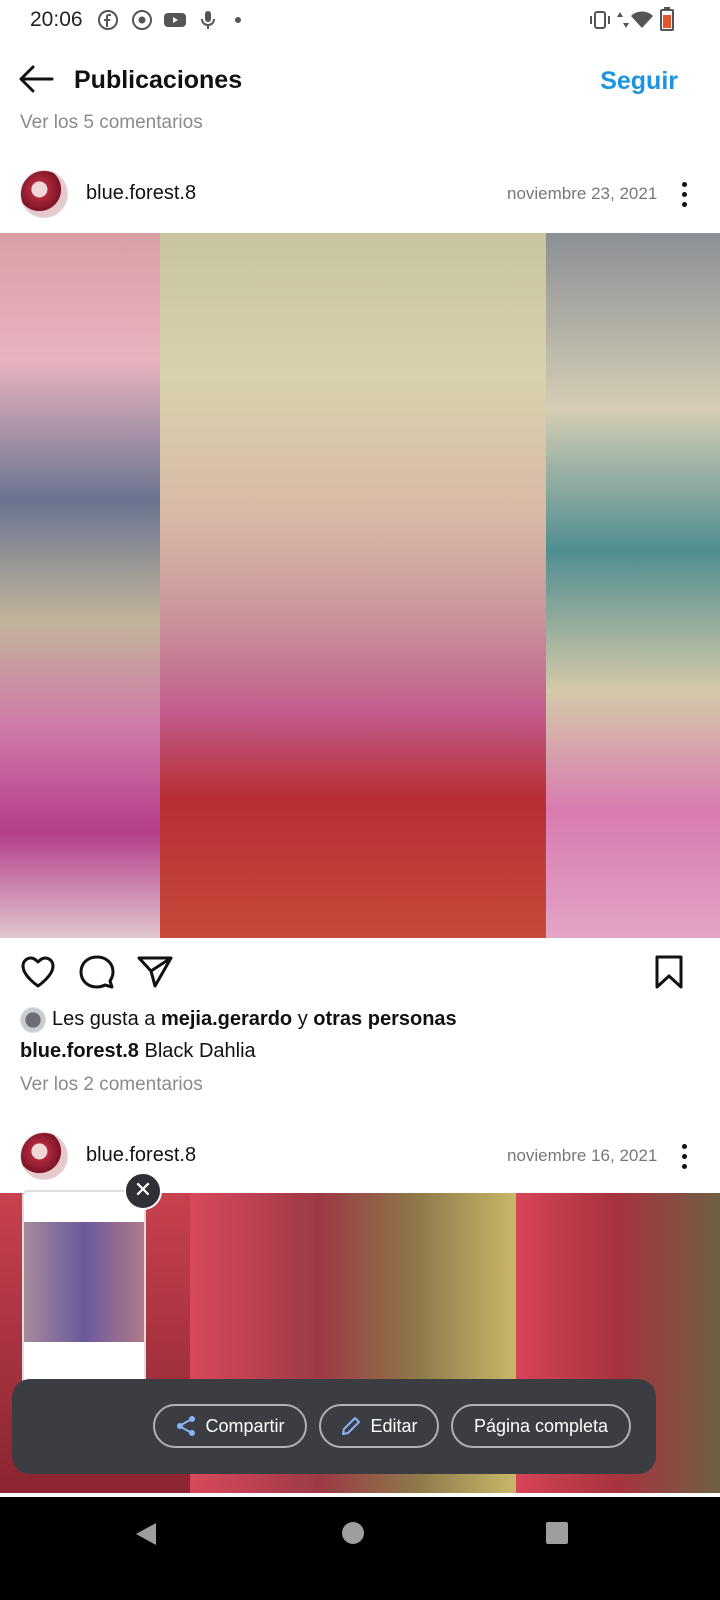 The height and width of the screenshot is (1600, 720). Describe the element at coordinates (33, 1020) in the screenshot. I see `liker-avatar` at that location.